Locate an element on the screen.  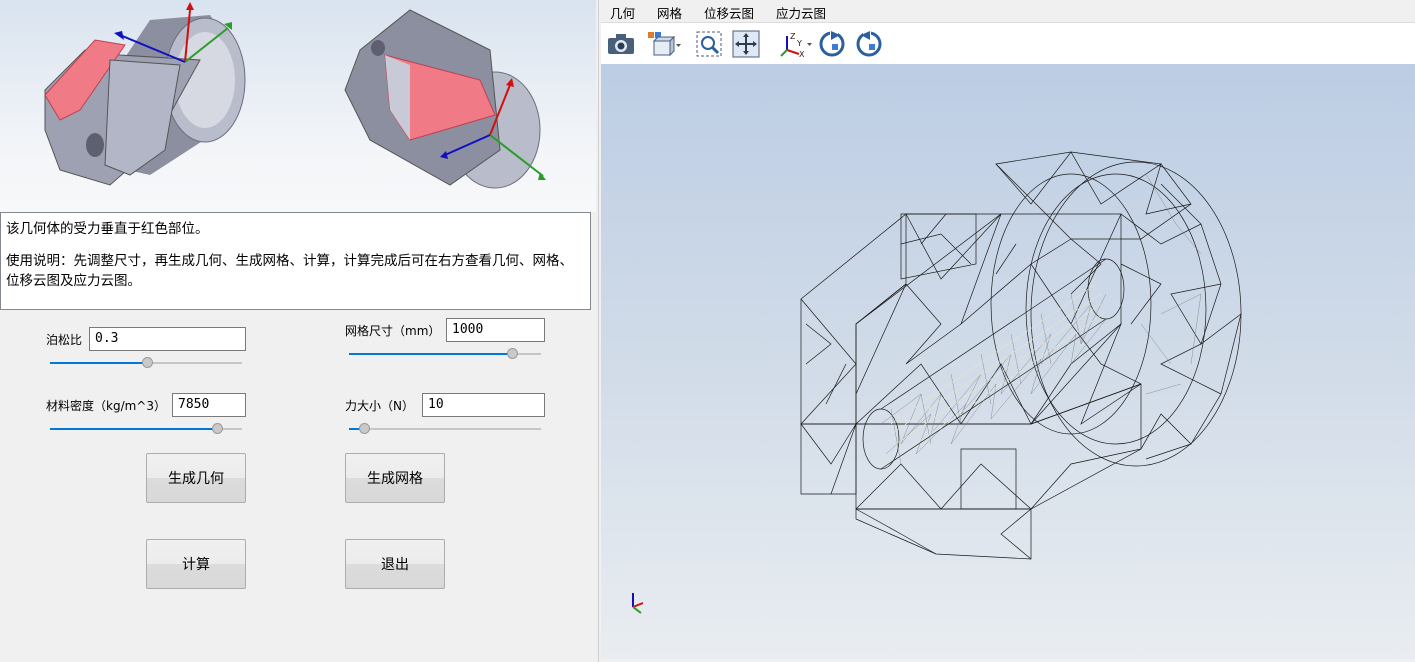
density-slider-thumb is located at coordinates (217, 428).